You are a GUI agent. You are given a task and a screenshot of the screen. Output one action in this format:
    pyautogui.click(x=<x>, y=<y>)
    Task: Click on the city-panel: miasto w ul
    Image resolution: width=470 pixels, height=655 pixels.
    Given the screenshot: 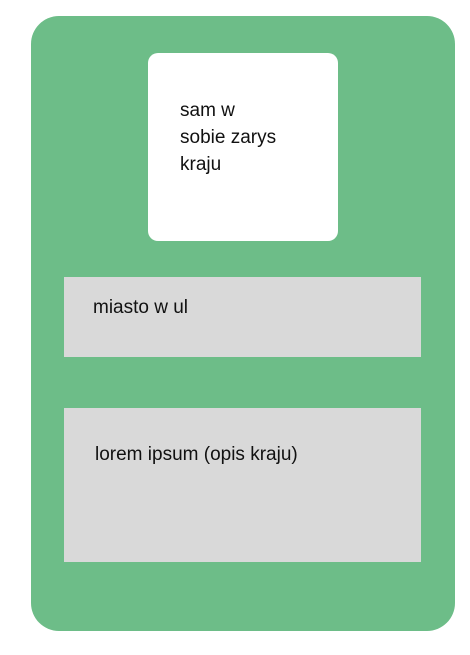 What is the action you would take?
    pyautogui.click(x=242, y=317)
    